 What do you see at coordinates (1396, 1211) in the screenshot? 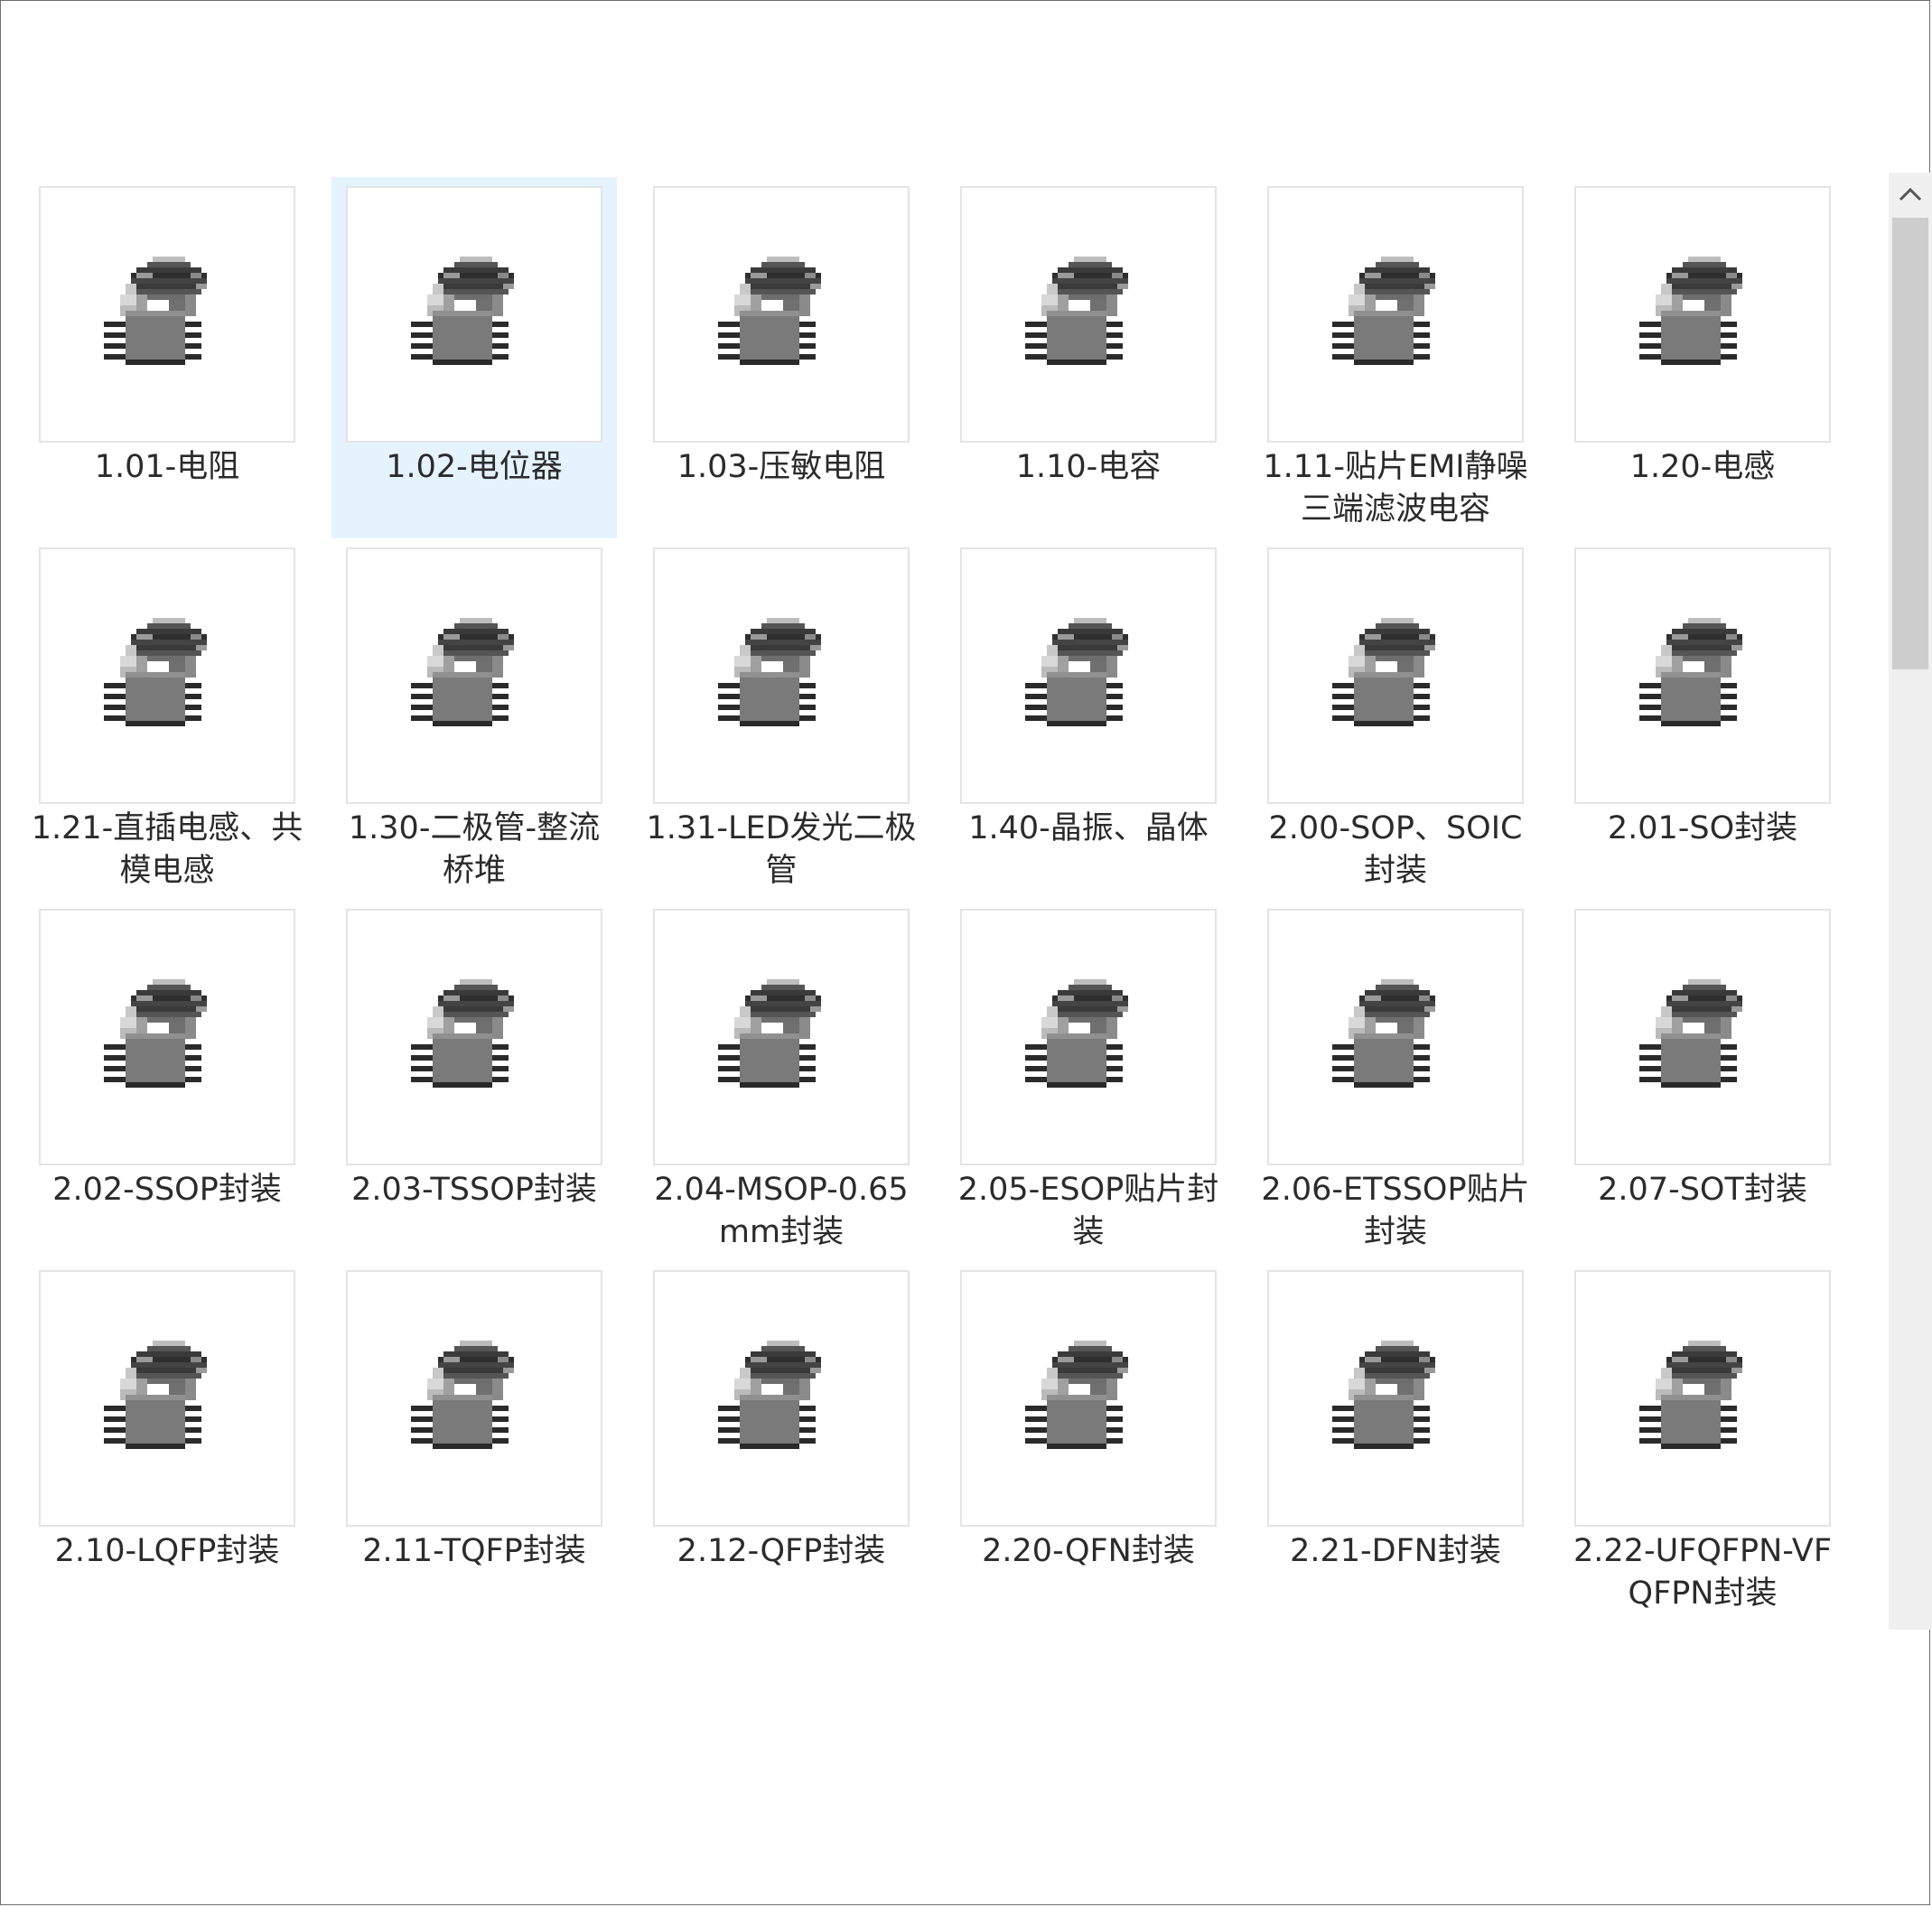
I see `file-name-label: 2.06-ETSSOP贴片封装` at bounding box center [1396, 1211].